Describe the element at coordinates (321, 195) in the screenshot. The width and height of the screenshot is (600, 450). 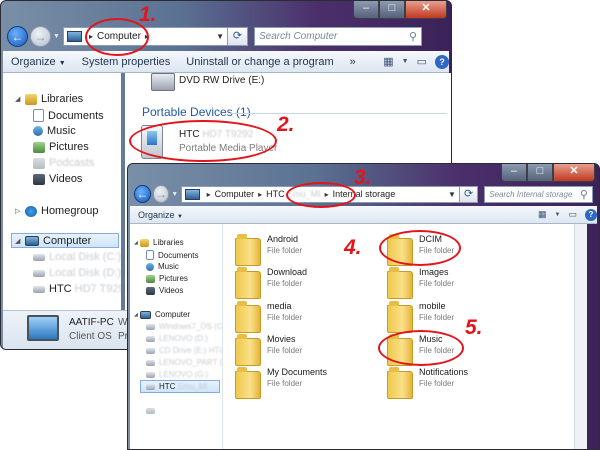
I see `highlight-ring-internal-storage` at that location.